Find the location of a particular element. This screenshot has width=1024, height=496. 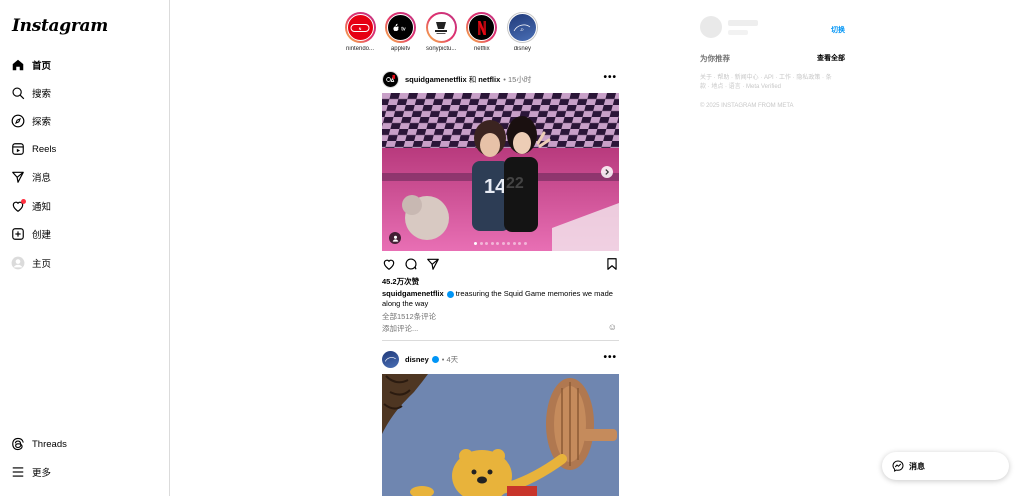

nav-search: 搜索 is located at coordinates (30, 93).